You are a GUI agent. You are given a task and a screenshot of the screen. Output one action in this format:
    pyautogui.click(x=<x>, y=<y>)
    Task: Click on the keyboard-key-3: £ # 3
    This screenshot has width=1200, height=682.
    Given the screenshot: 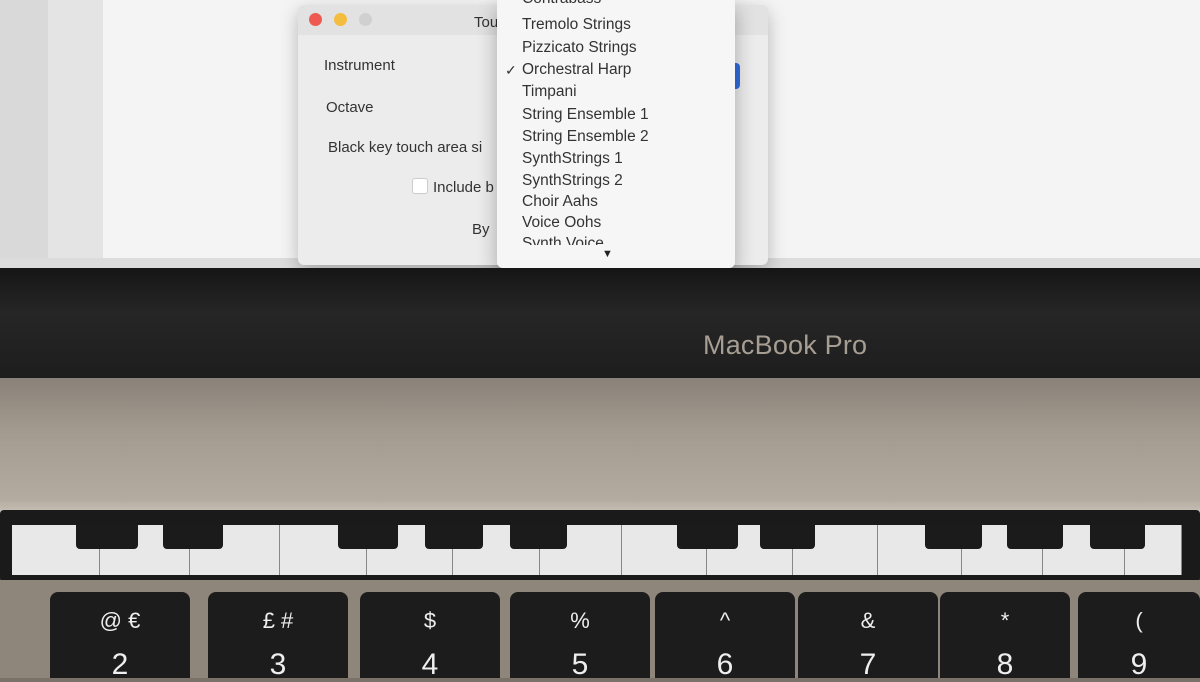 What is the action you would take?
    pyautogui.click(x=278, y=636)
    